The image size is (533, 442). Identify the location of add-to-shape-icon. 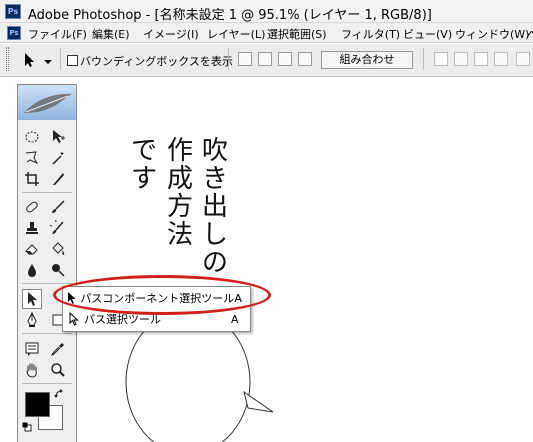
(245, 59).